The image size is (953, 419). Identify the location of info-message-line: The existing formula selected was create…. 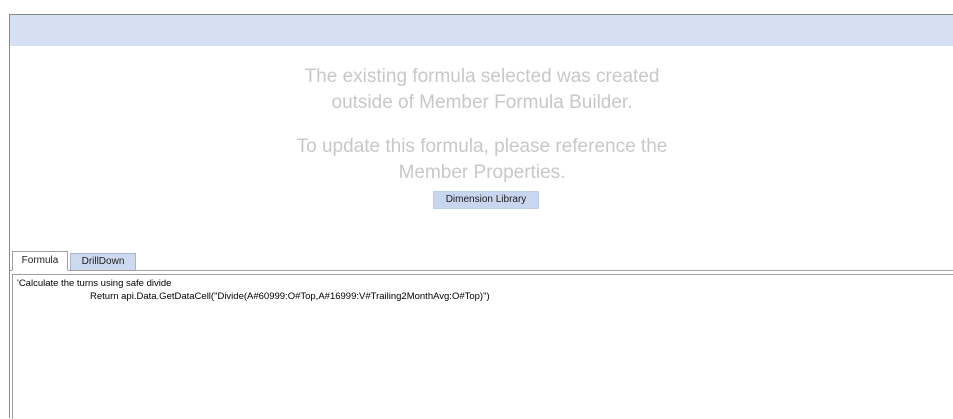
(482, 76).